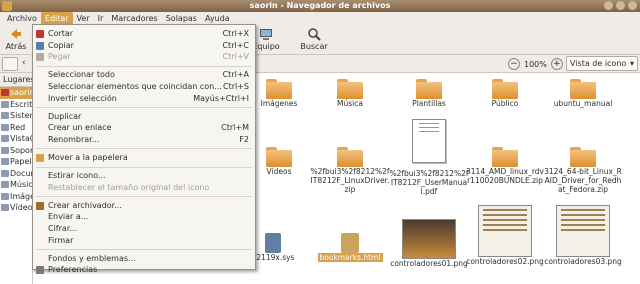 The image size is (640, 284). What do you see at coordinates (235, 128) in the screenshot?
I see `menu-item-accelerator: Ctrl+M` at bounding box center [235, 128].